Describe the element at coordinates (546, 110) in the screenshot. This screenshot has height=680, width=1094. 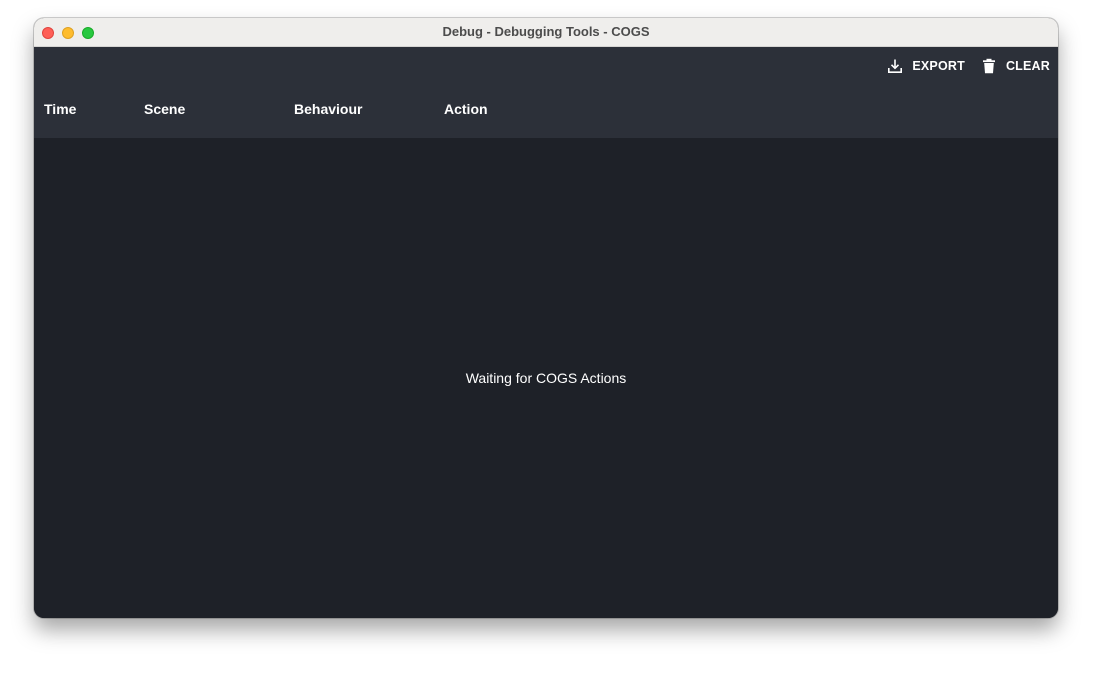
I see `table-header: Time Scene Behaviour Action` at that location.